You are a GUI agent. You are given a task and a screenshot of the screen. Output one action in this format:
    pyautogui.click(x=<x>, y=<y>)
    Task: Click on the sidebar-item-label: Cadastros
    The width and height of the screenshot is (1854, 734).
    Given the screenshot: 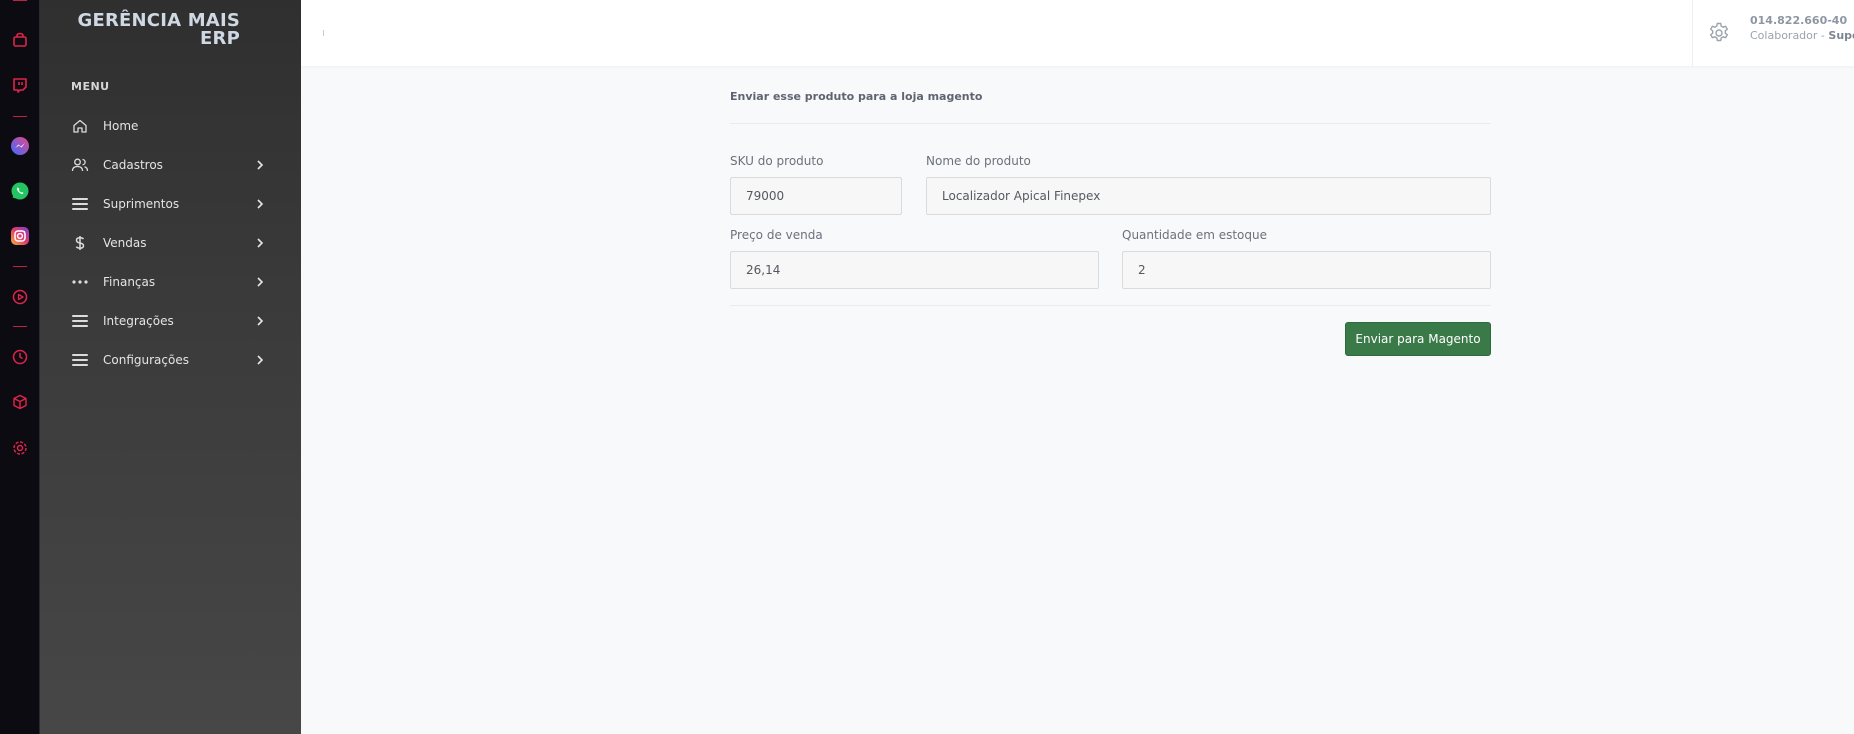 What is the action you would take?
    pyautogui.click(x=133, y=164)
    